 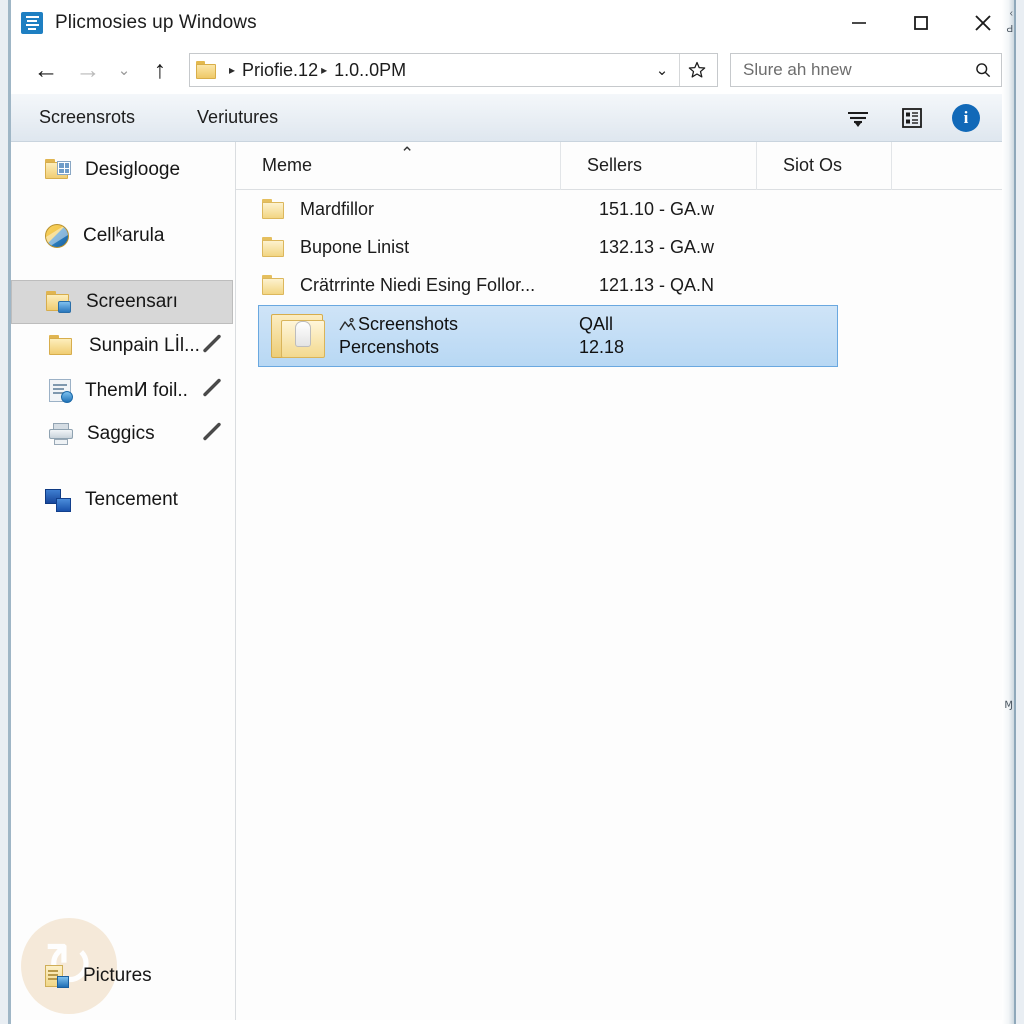 I want to click on column-header-meme: Meme, so click(x=398, y=165).